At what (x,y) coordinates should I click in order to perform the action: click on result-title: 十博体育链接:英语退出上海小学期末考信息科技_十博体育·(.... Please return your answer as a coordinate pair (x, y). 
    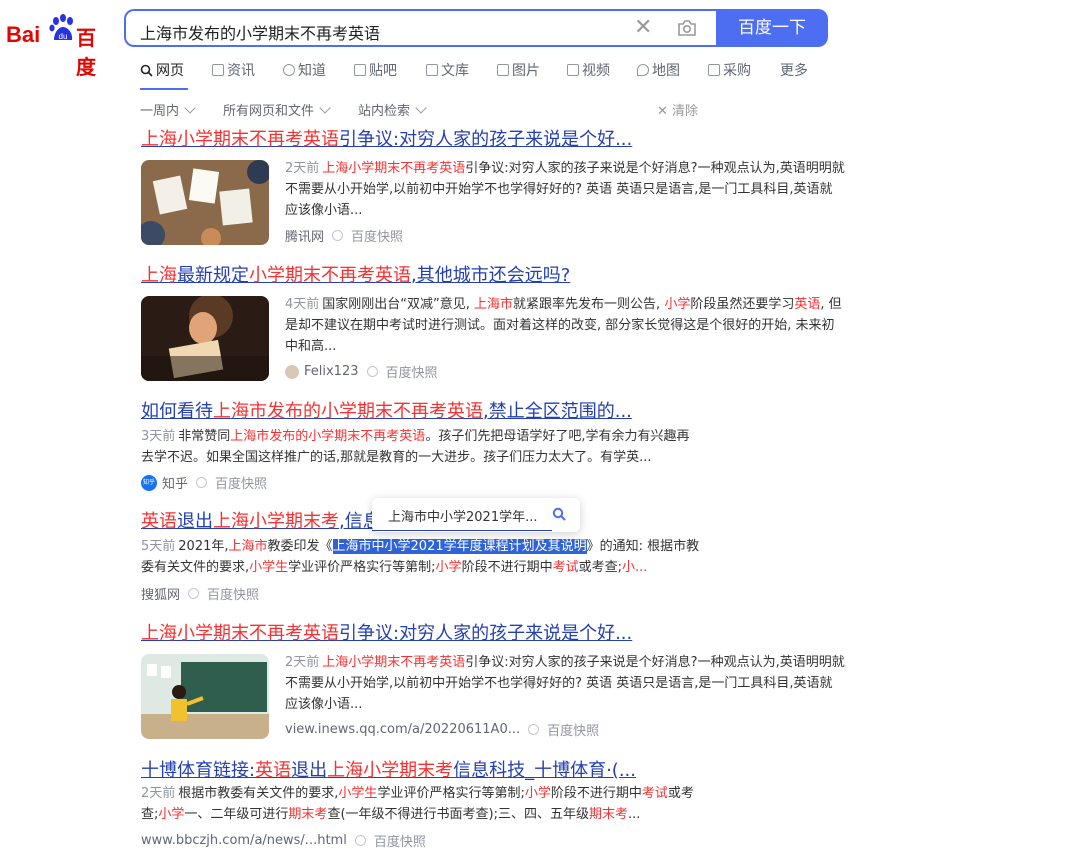
    Looking at the image, I should click on (421, 771).